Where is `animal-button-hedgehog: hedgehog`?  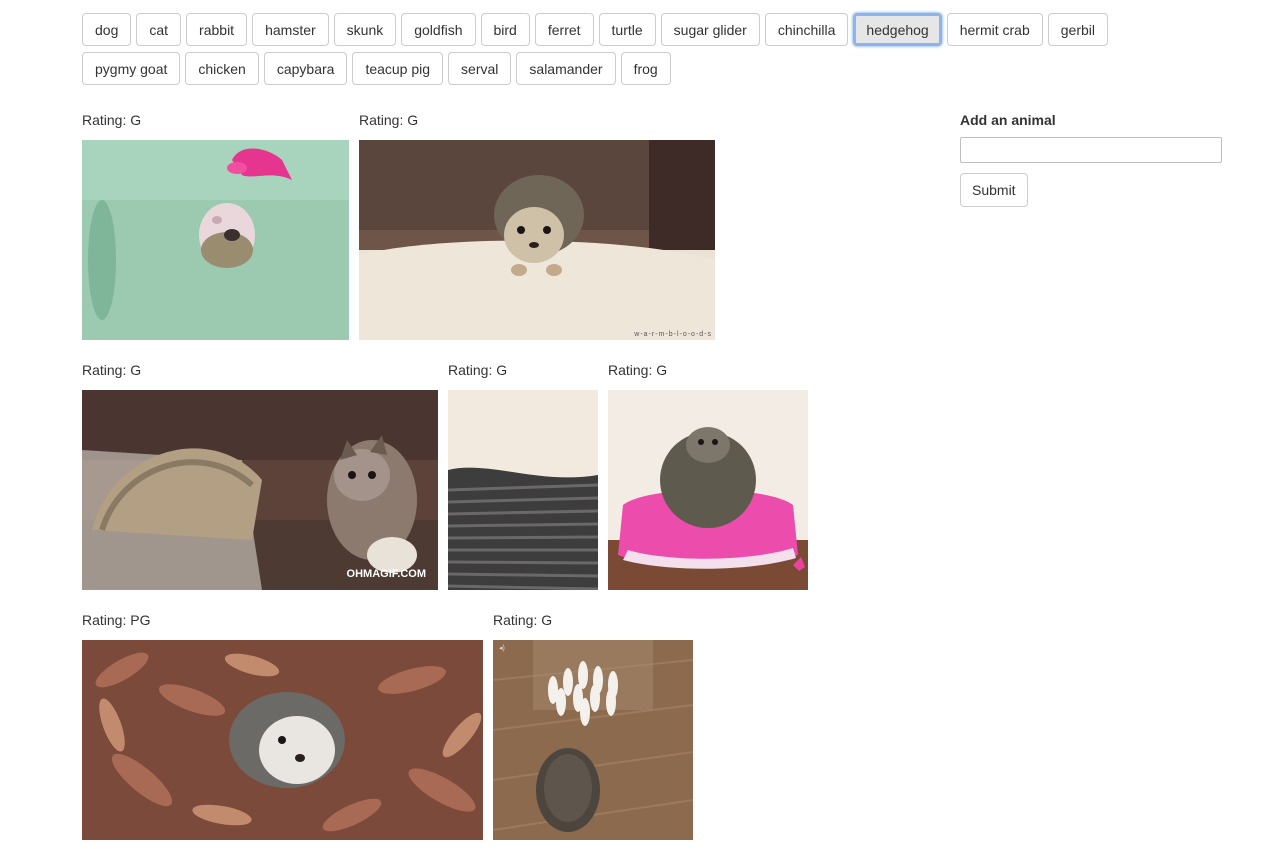
animal-button-hedgehog: hedgehog is located at coordinates (897, 29).